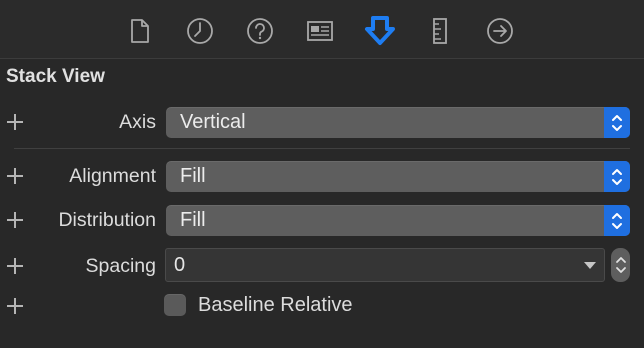  Describe the element at coordinates (120, 266) in the screenshot. I see `spacing-label: Spacing` at that location.